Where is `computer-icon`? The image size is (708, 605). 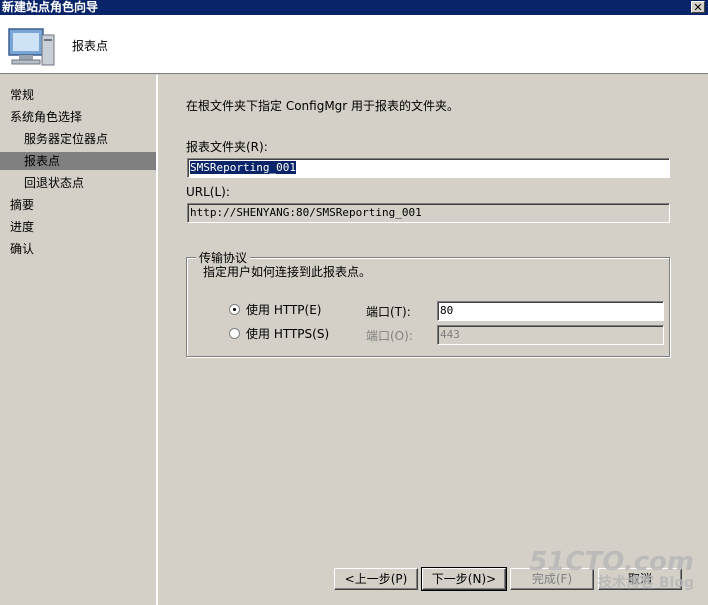
computer-icon is located at coordinates (31, 47).